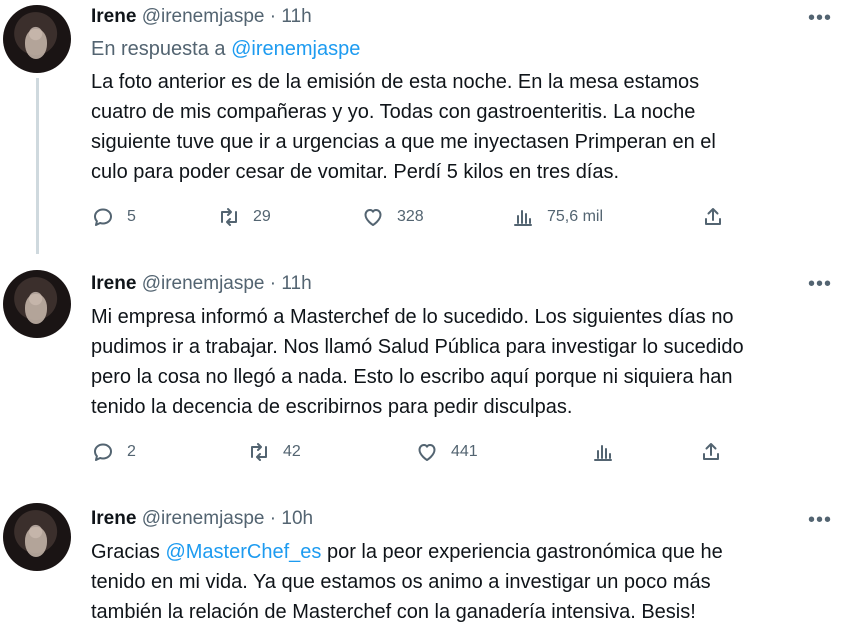  What do you see at coordinates (464, 451) in the screenshot?
I see `like-count: 441` at bounding box center [464, 451].